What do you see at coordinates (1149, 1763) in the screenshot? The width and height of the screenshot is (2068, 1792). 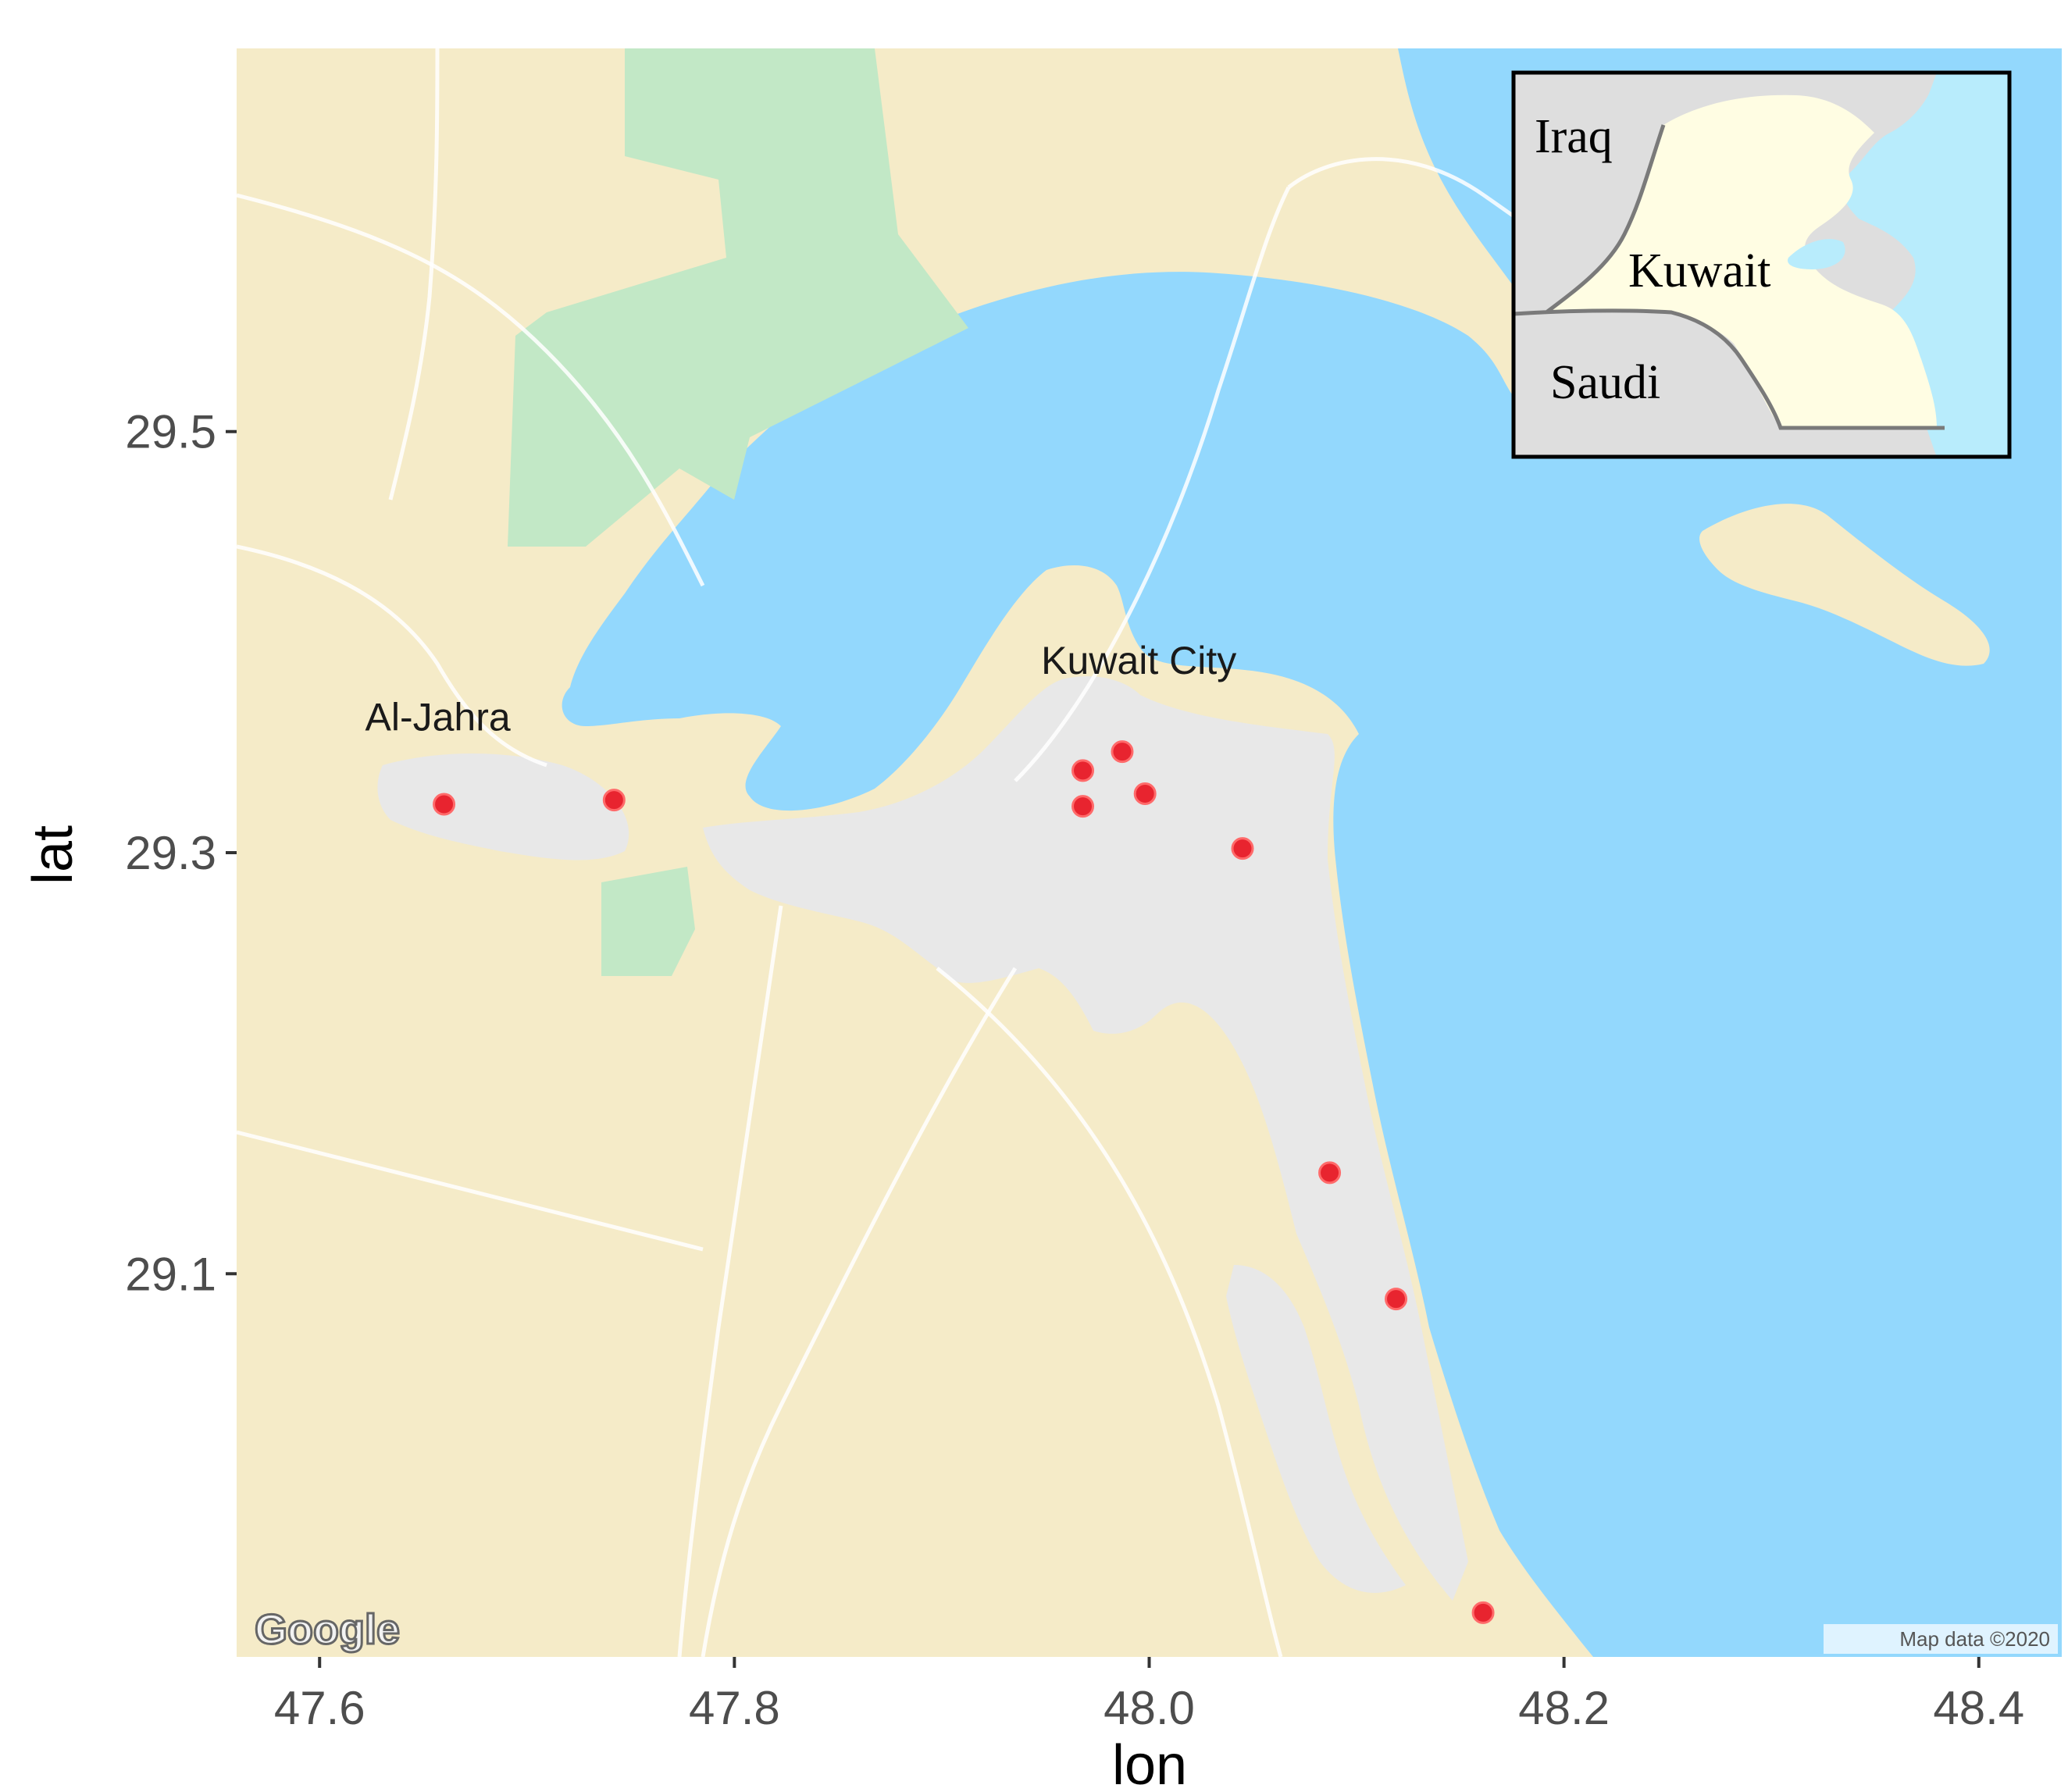 I see `x-axis-title: lon` at bounding box center [1149, 1763].